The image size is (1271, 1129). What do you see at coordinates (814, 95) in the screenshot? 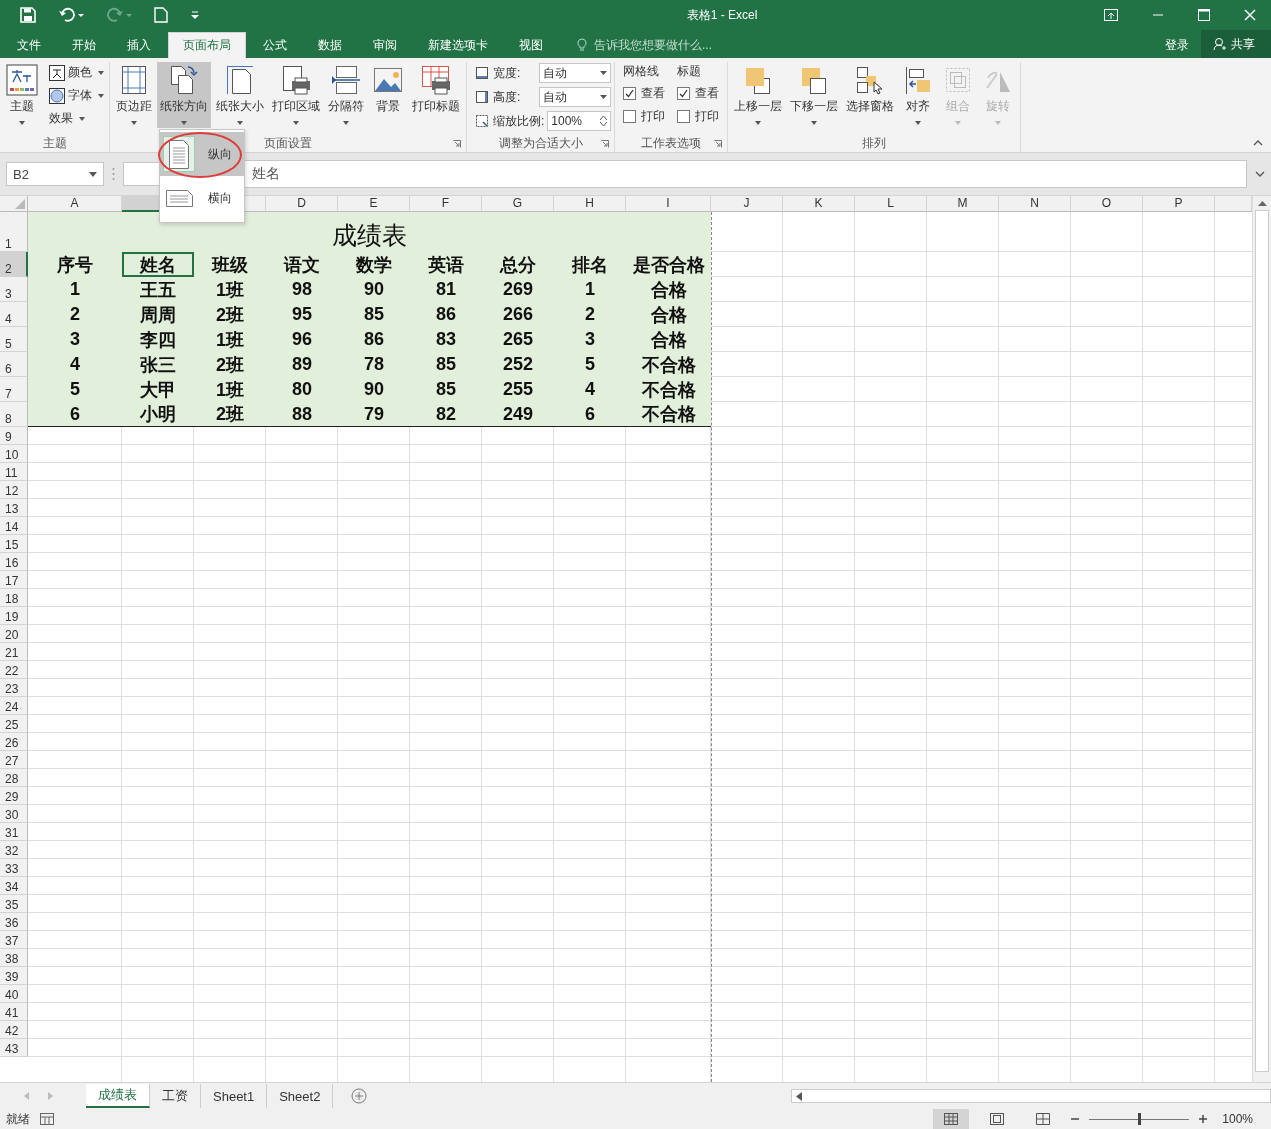
I see `ribbon-button: 下移一层` at bounding box center [814, 95].